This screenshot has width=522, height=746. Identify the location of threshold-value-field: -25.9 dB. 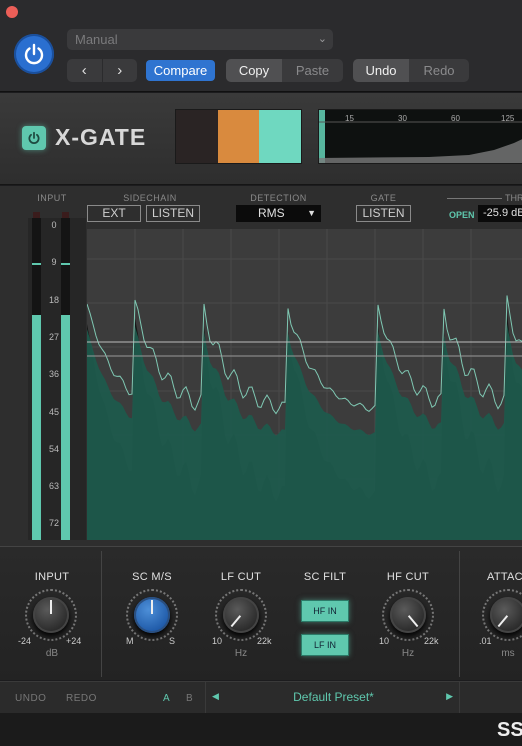
(500, 213).